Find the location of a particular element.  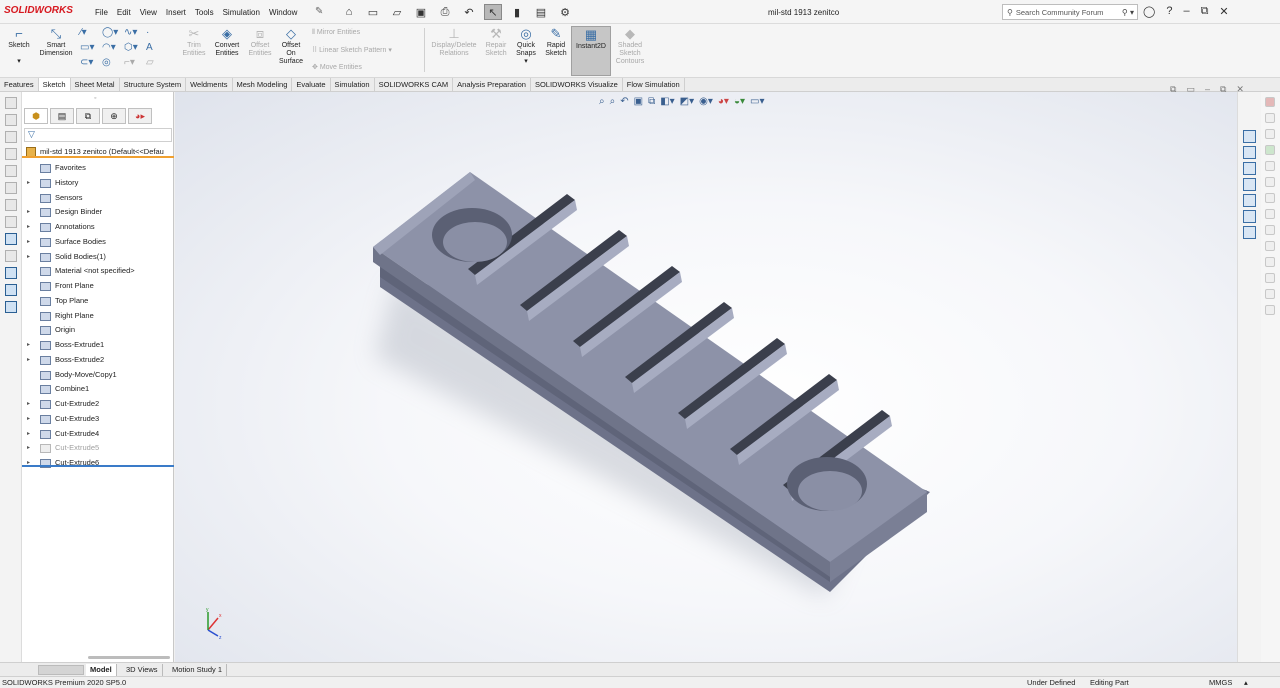

check-icon is located at coordinates (11, 307).